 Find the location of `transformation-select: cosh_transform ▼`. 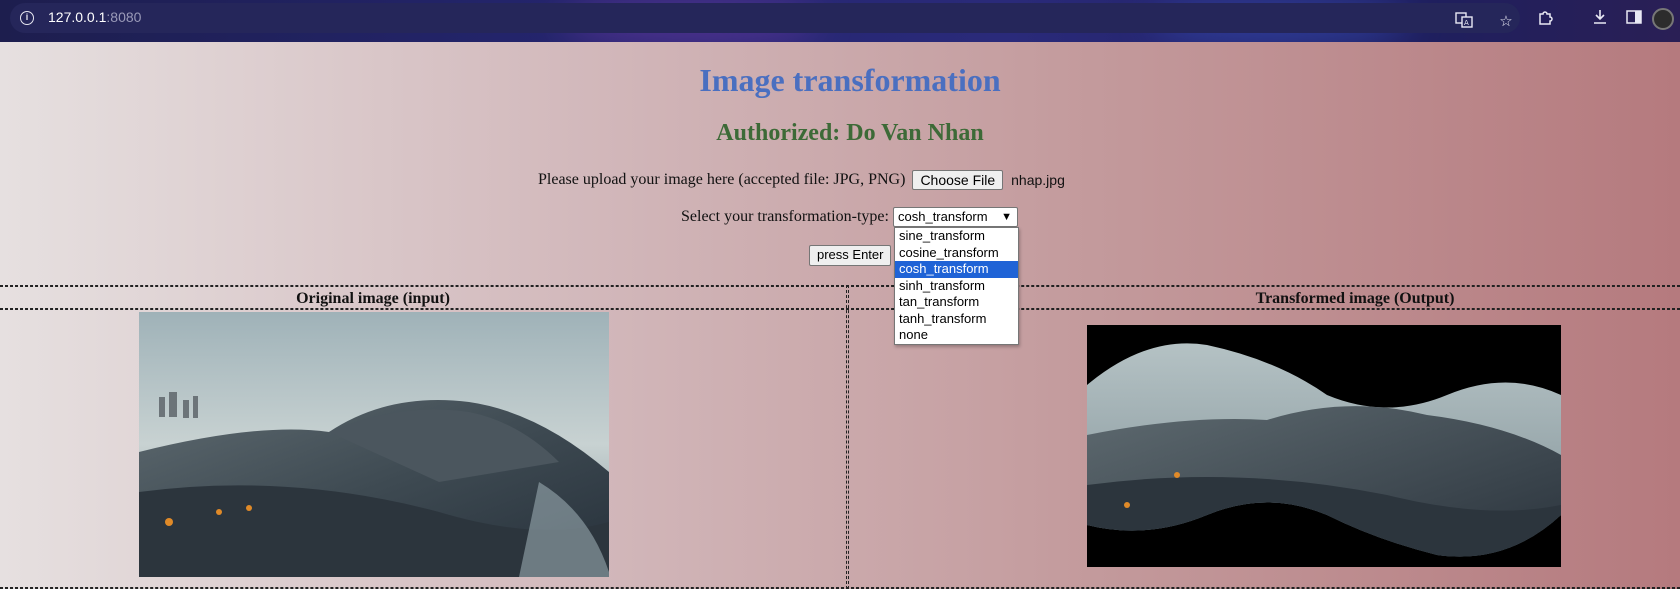

transformation-select: cosh_transform ▼ is located at coordinates (955, 217).